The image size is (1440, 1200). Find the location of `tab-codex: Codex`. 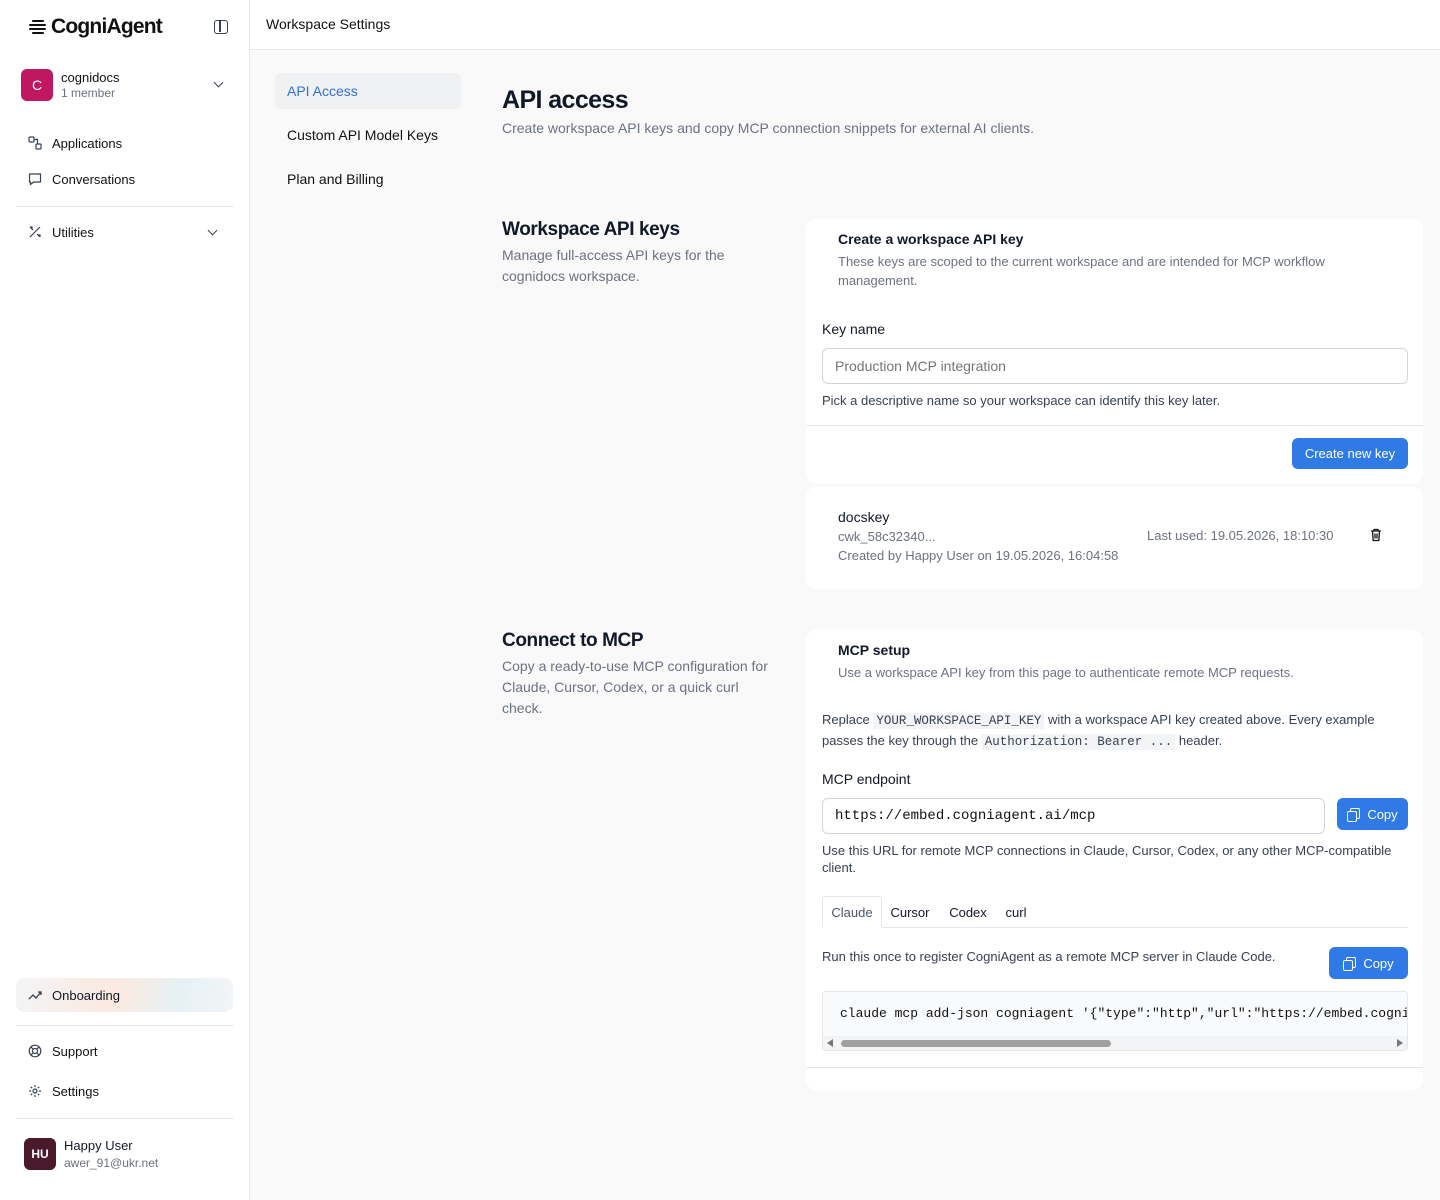

tab-codex: Codex is located at coordinates (968, 912).